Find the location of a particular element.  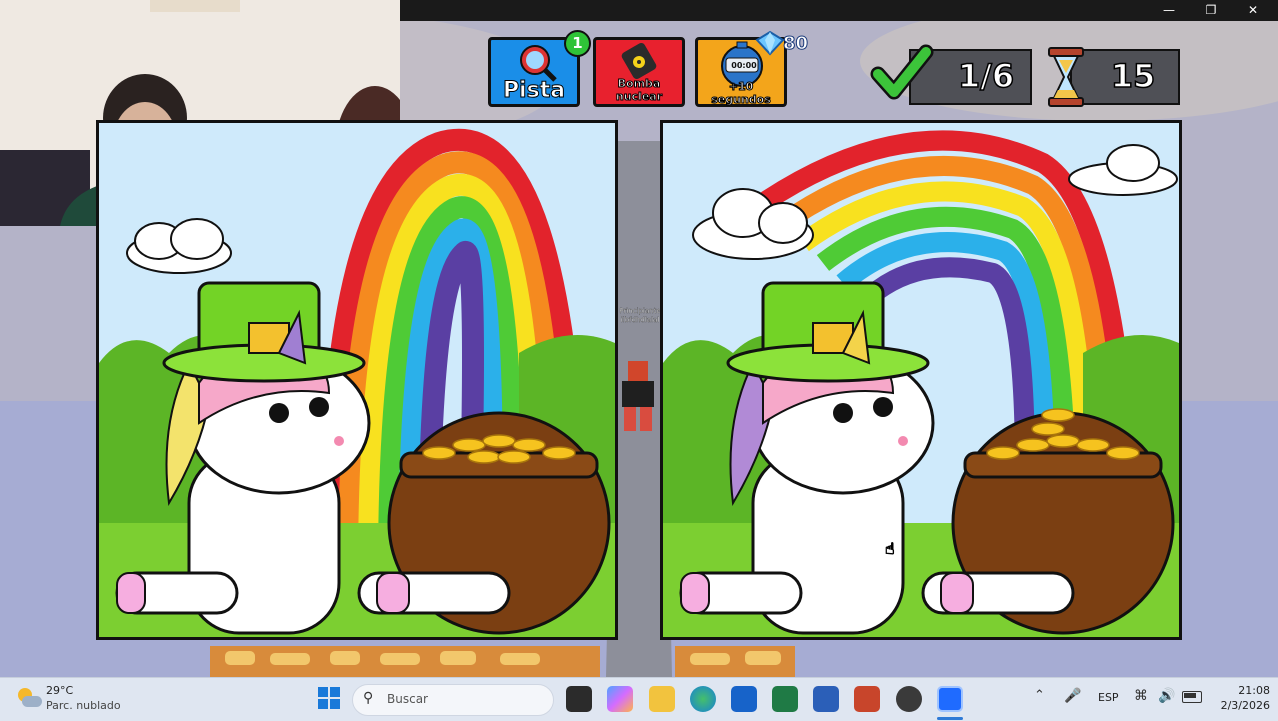

search-icon: ⚲ is located at coordinates (368, 698).